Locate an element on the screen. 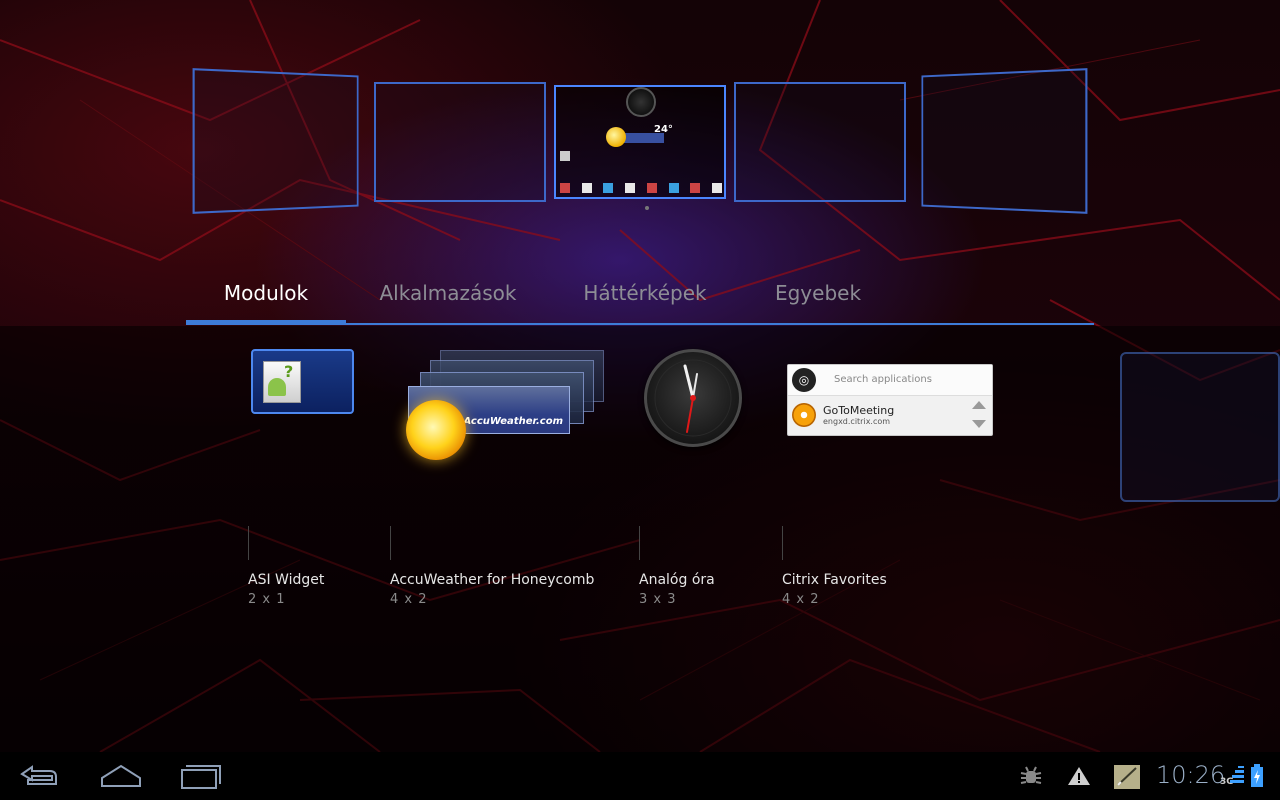 The height and width of the screenshot is (800, 1280). mini-sun-icon is located at coordinates (616, 137).